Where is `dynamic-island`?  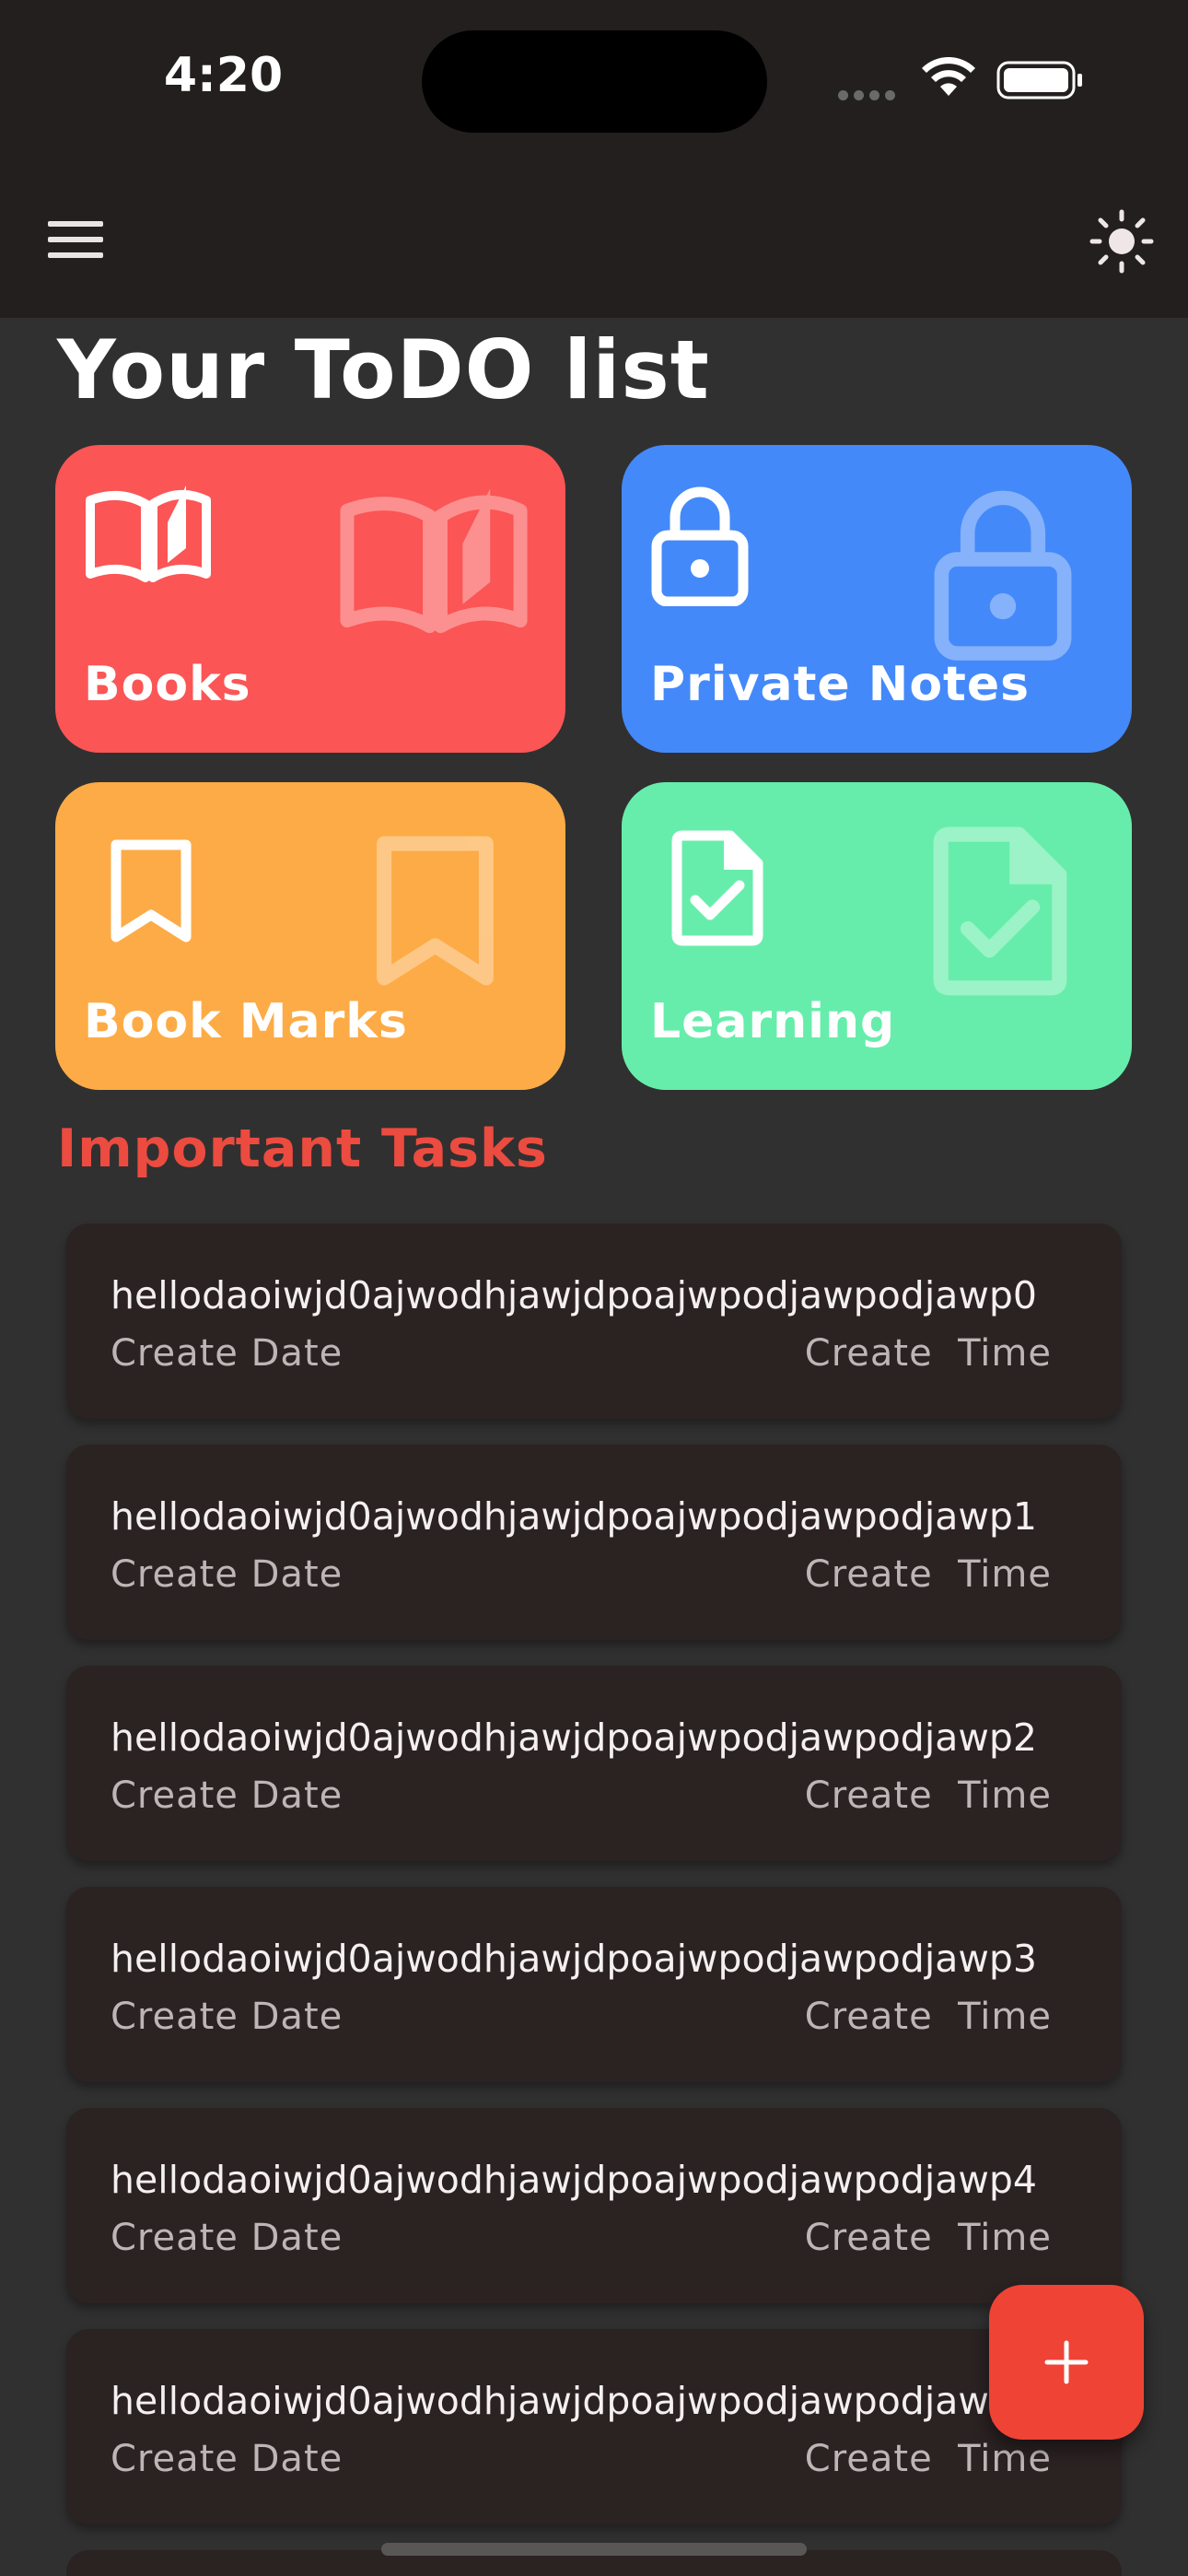 dynamic-island is located at coordinates (594, 81).